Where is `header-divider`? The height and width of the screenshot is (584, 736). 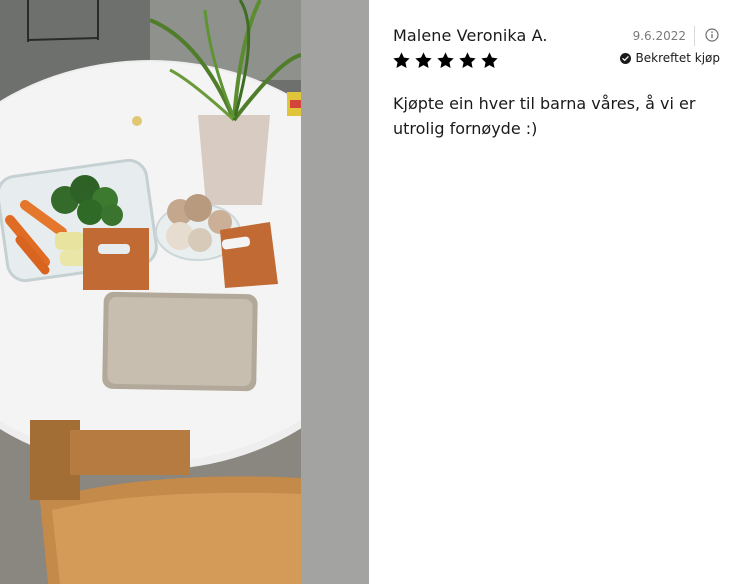
header-divider is located at coordinates (694, 36).